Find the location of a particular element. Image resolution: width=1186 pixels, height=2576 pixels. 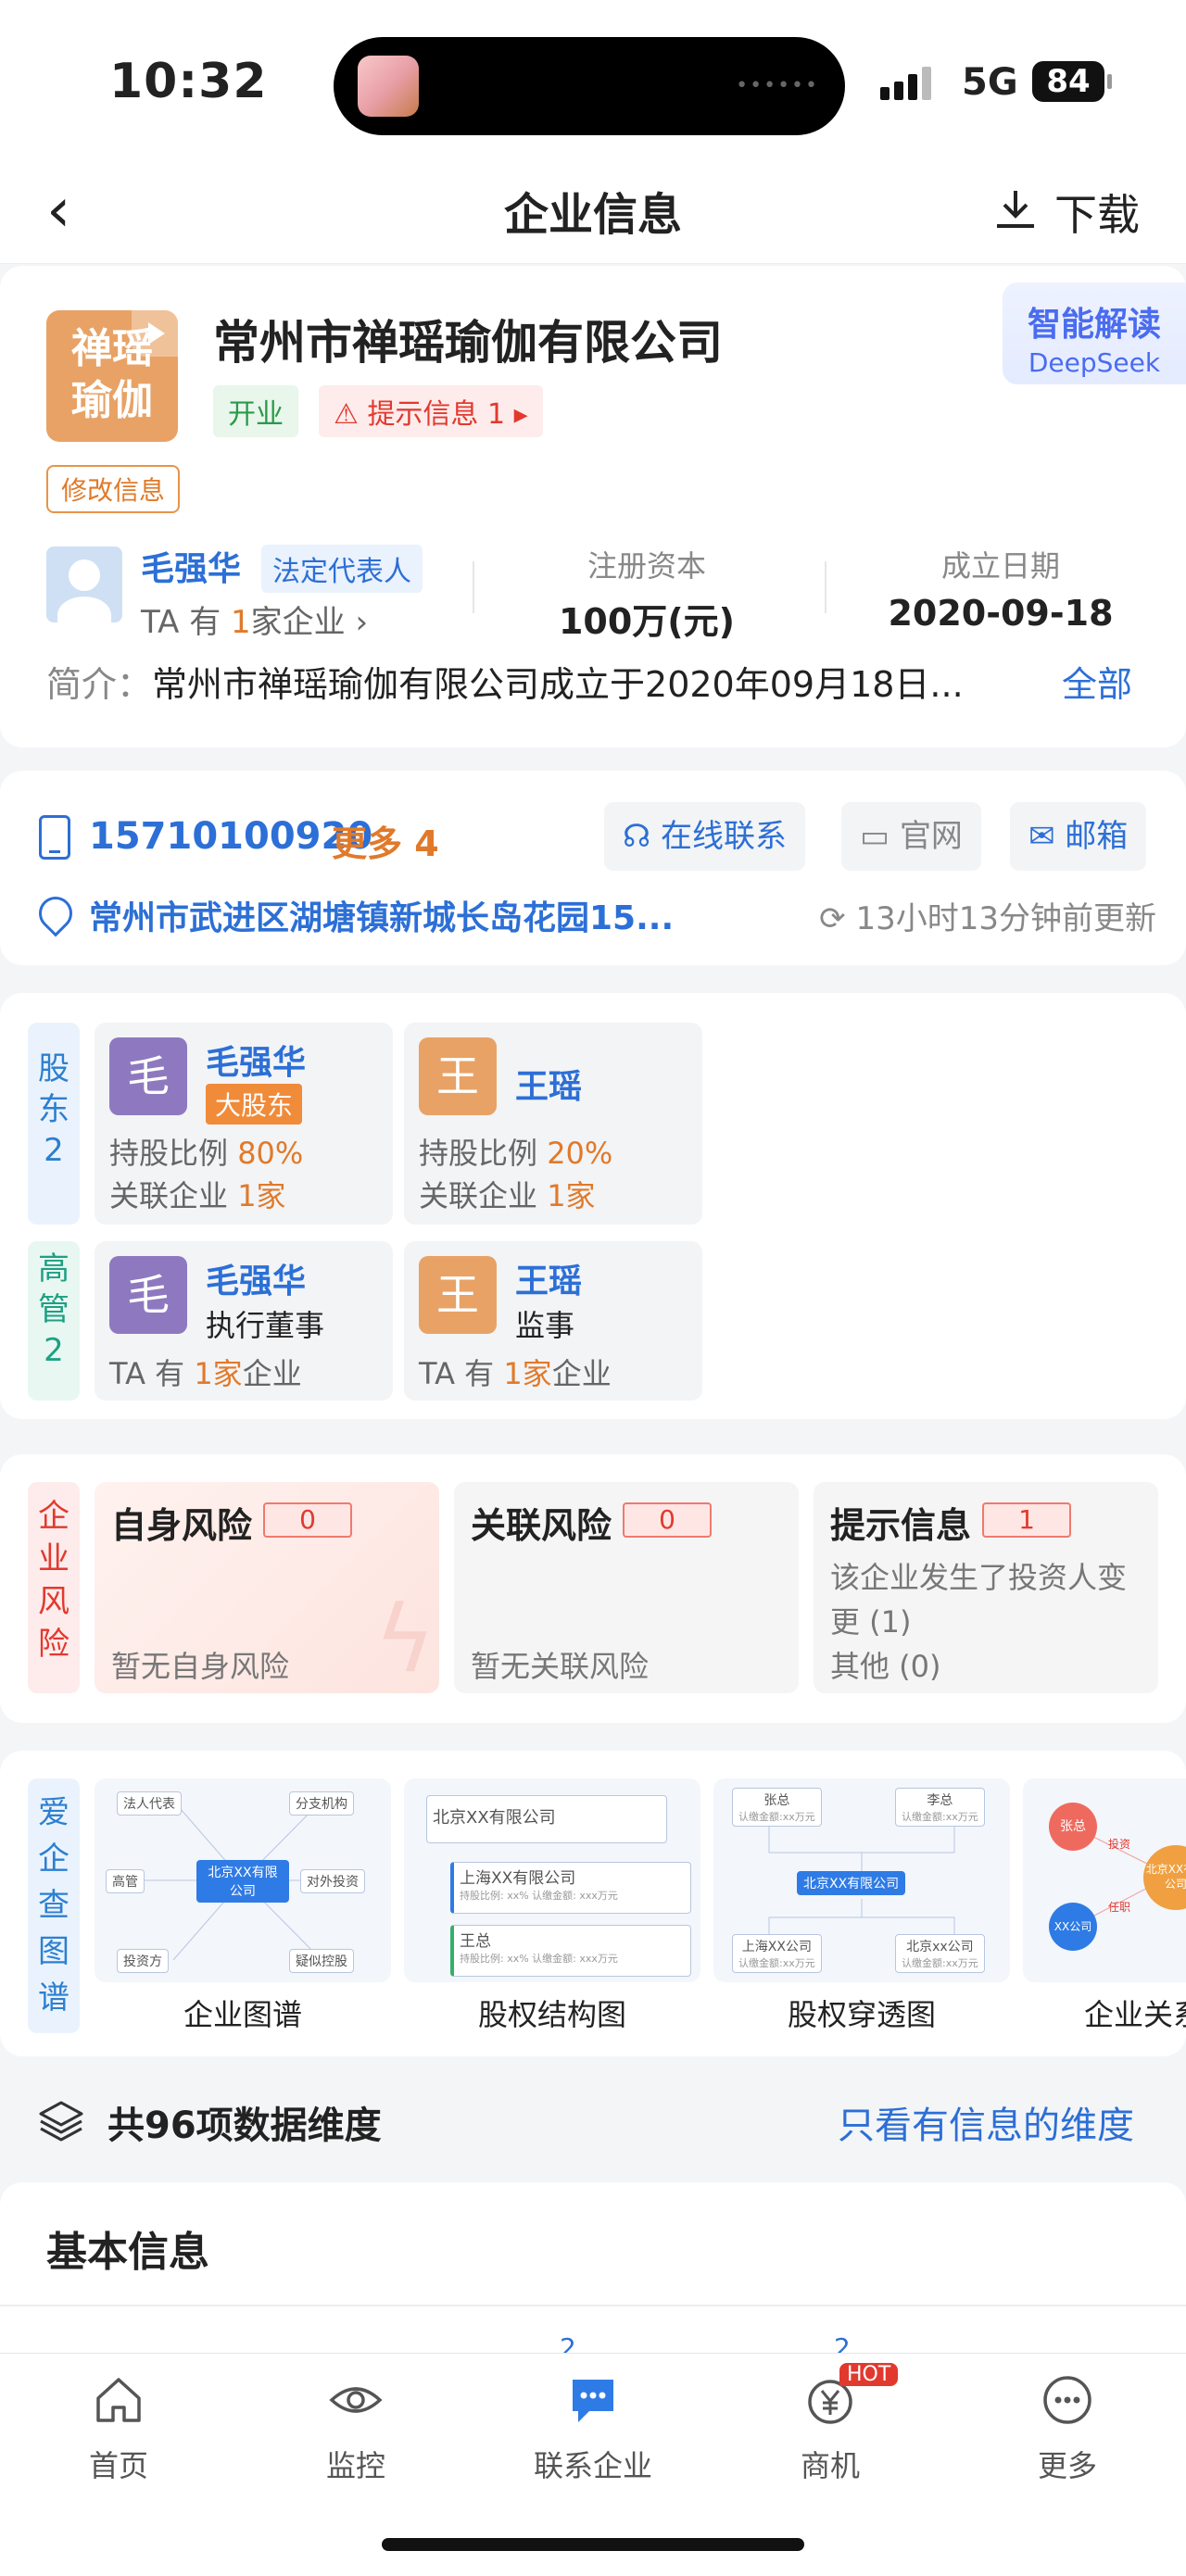

graph-center-node: 北京XX有限公司 is located at coordinates (851, 1883).